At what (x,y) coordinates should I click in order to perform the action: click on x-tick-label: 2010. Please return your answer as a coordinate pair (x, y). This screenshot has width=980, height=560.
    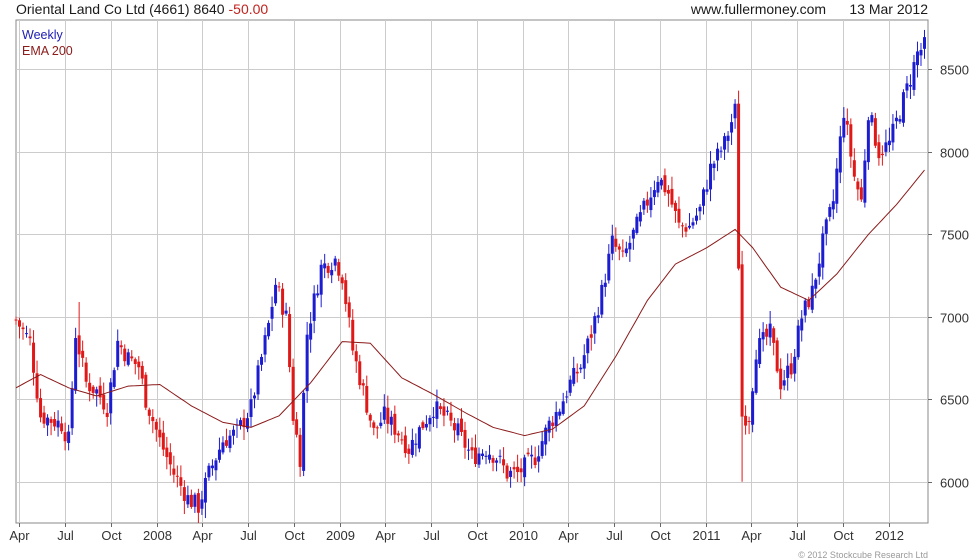
    Looking at the image, I should click on (523, 535).